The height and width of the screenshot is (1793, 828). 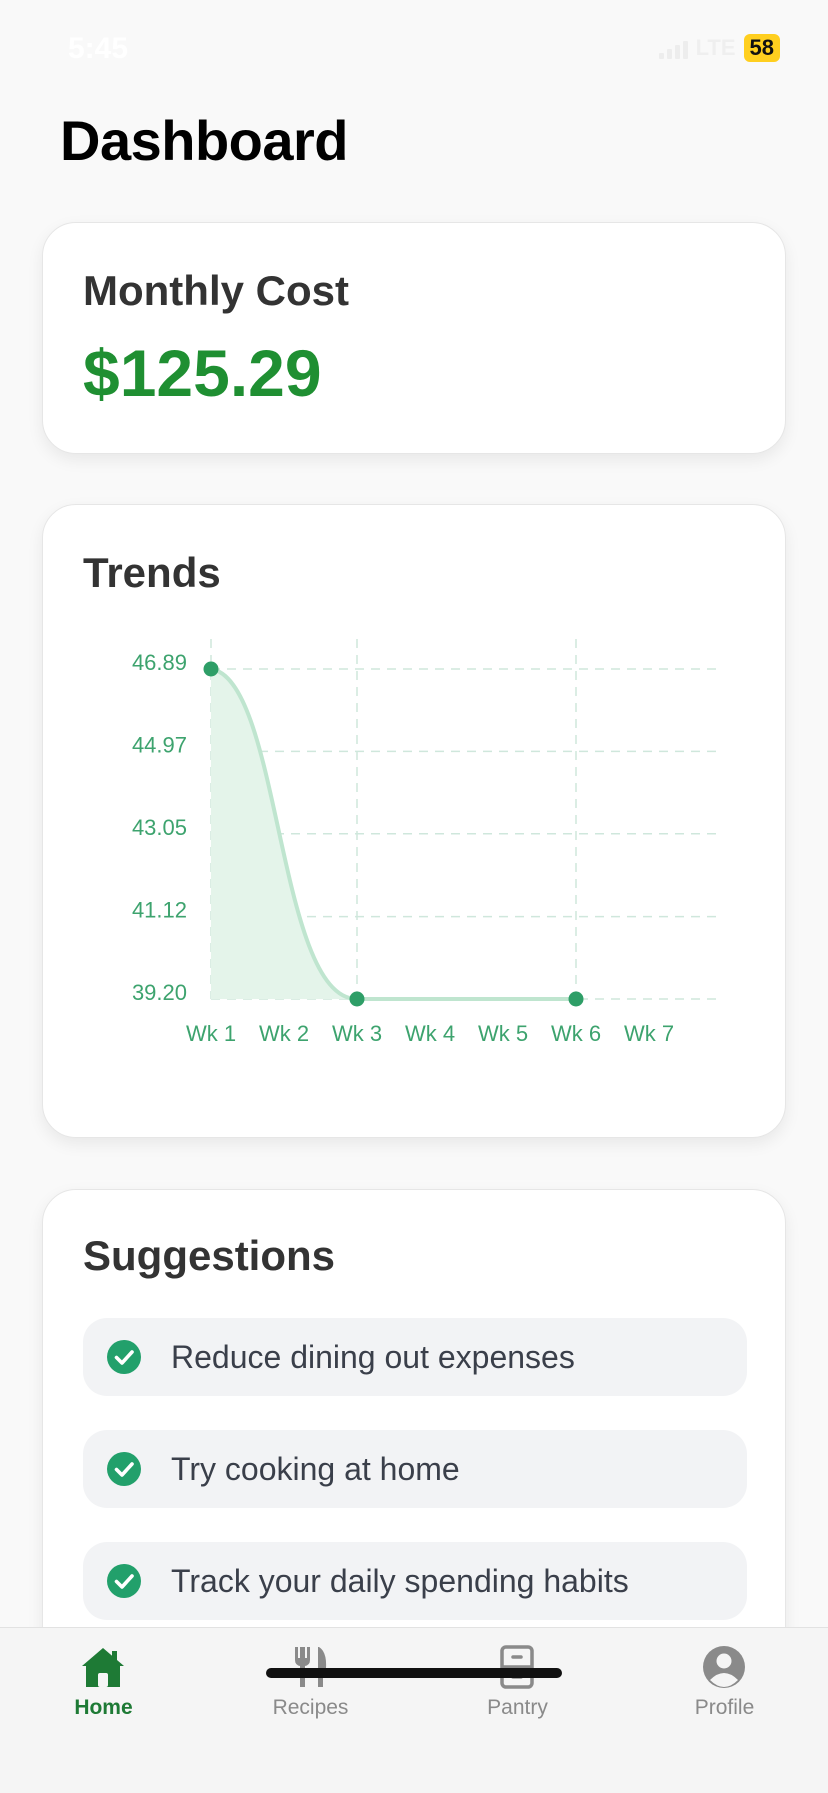 I want to click on tab-recipes: Recipes, so click(x=310, y=1683).